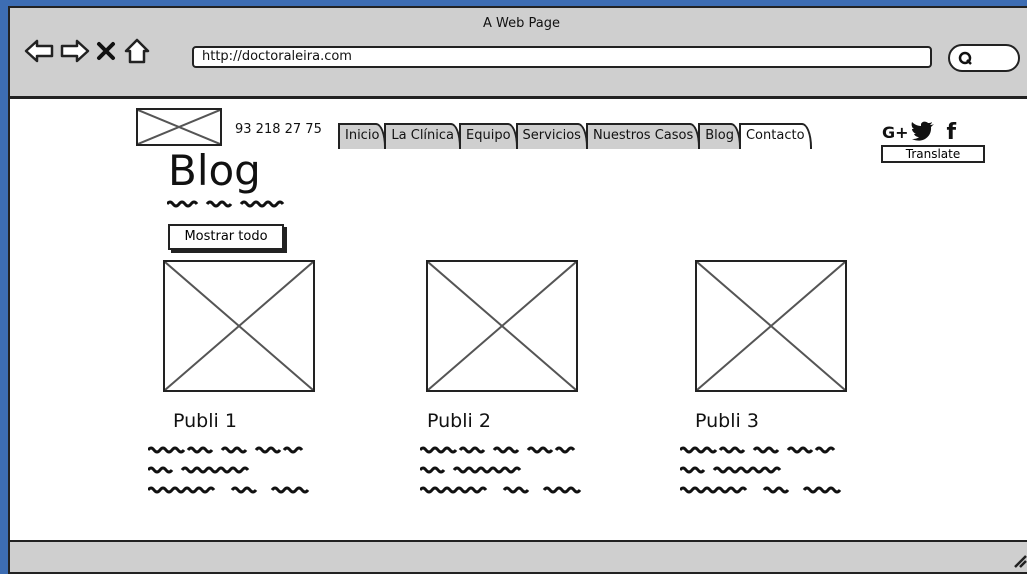 This screenshot has height=574, width=1027. I want to click on site-logo, so click(179, 127).